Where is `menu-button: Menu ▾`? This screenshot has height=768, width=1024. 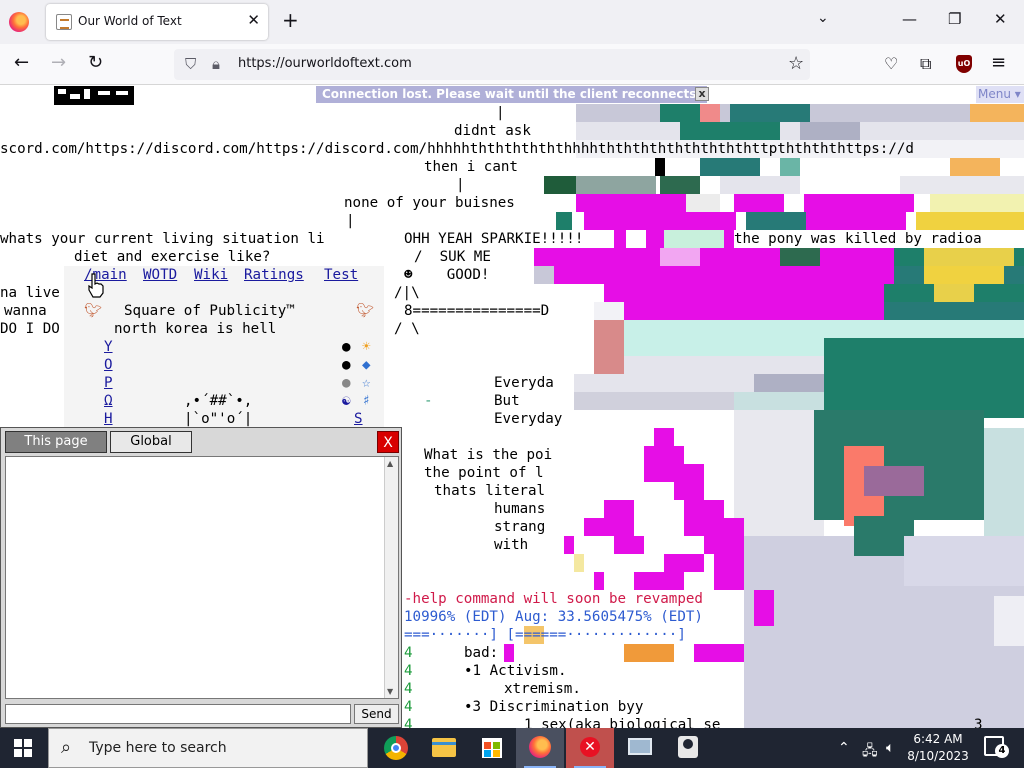 menu-button: Menu ▾ is located at coordinates (1000, 94).